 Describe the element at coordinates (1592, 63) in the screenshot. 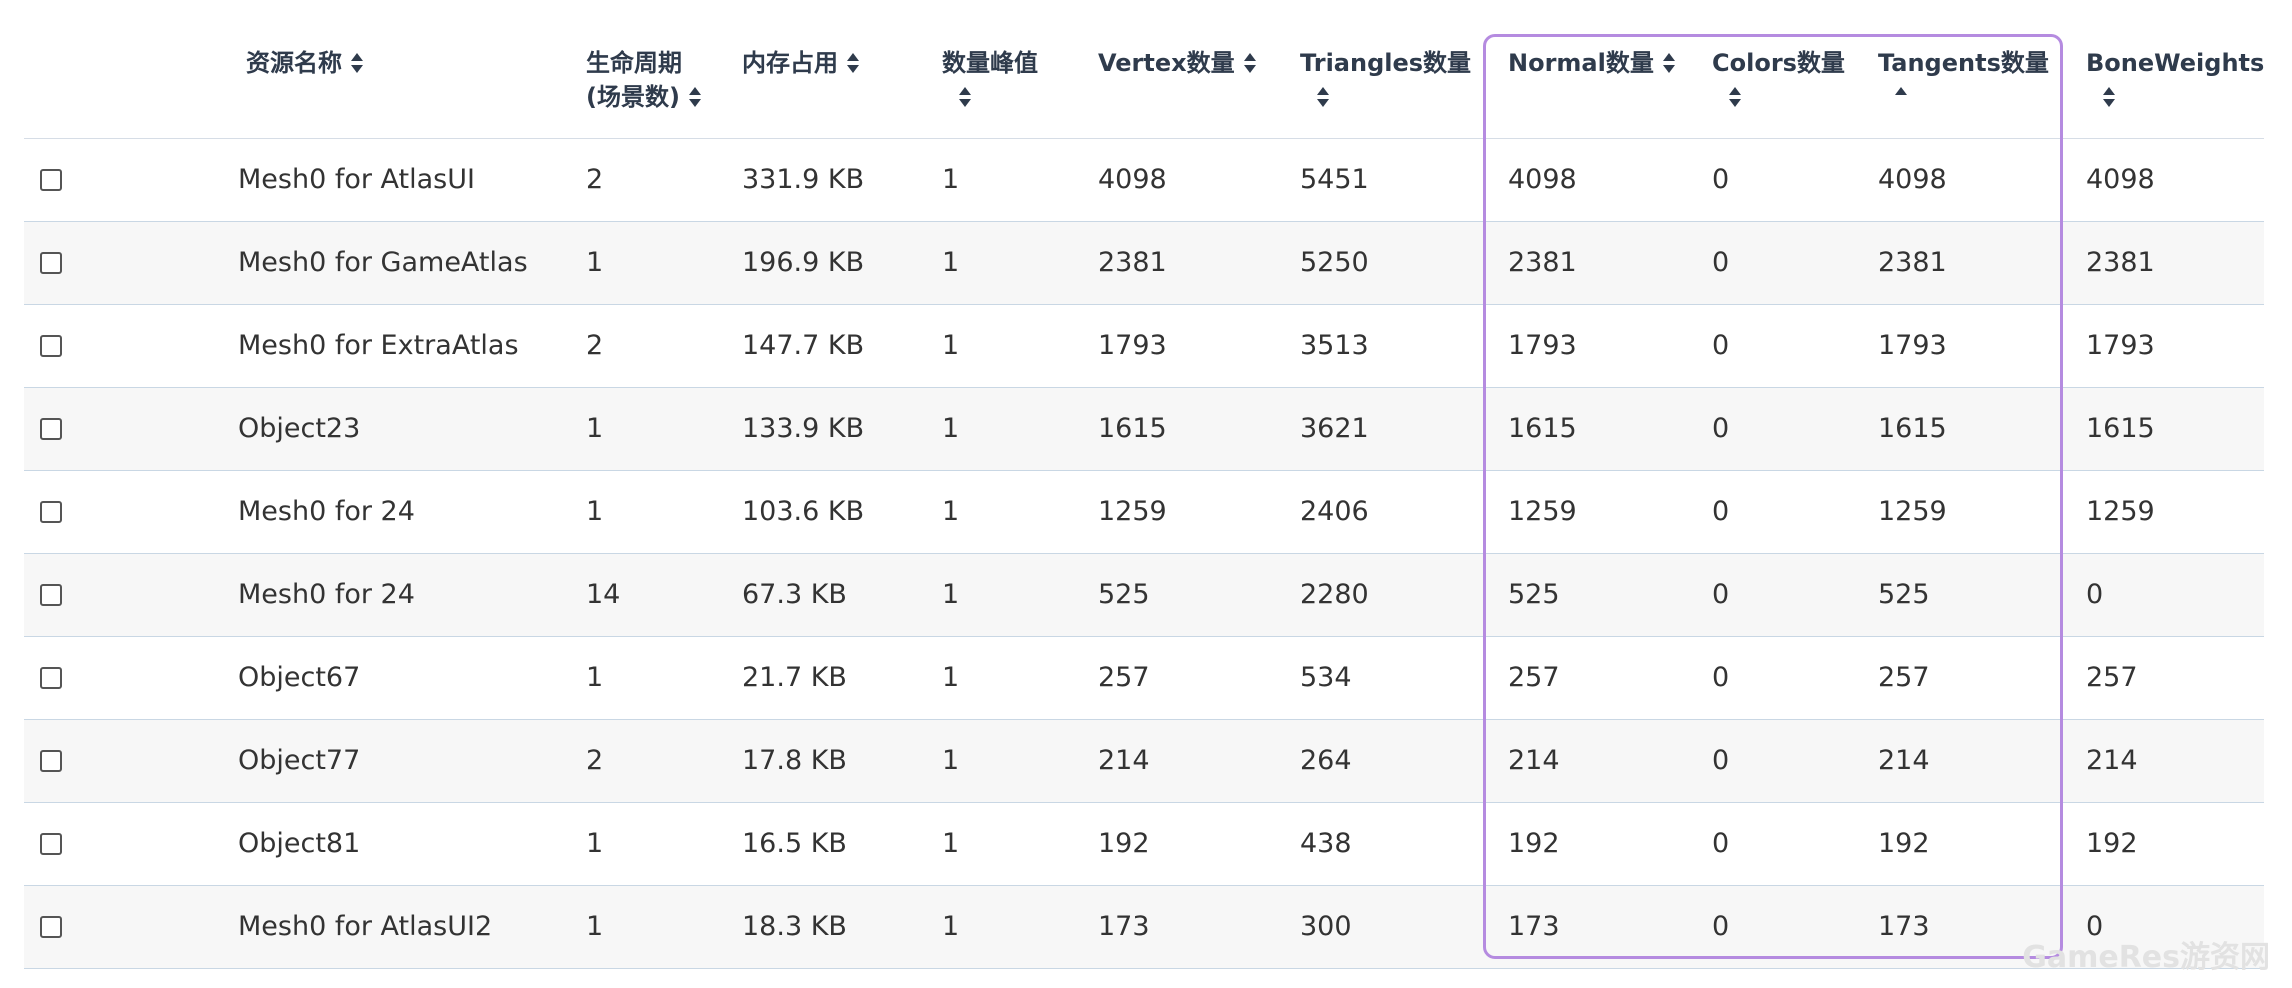

I see `column-header-normal: Normal数量` at that location.